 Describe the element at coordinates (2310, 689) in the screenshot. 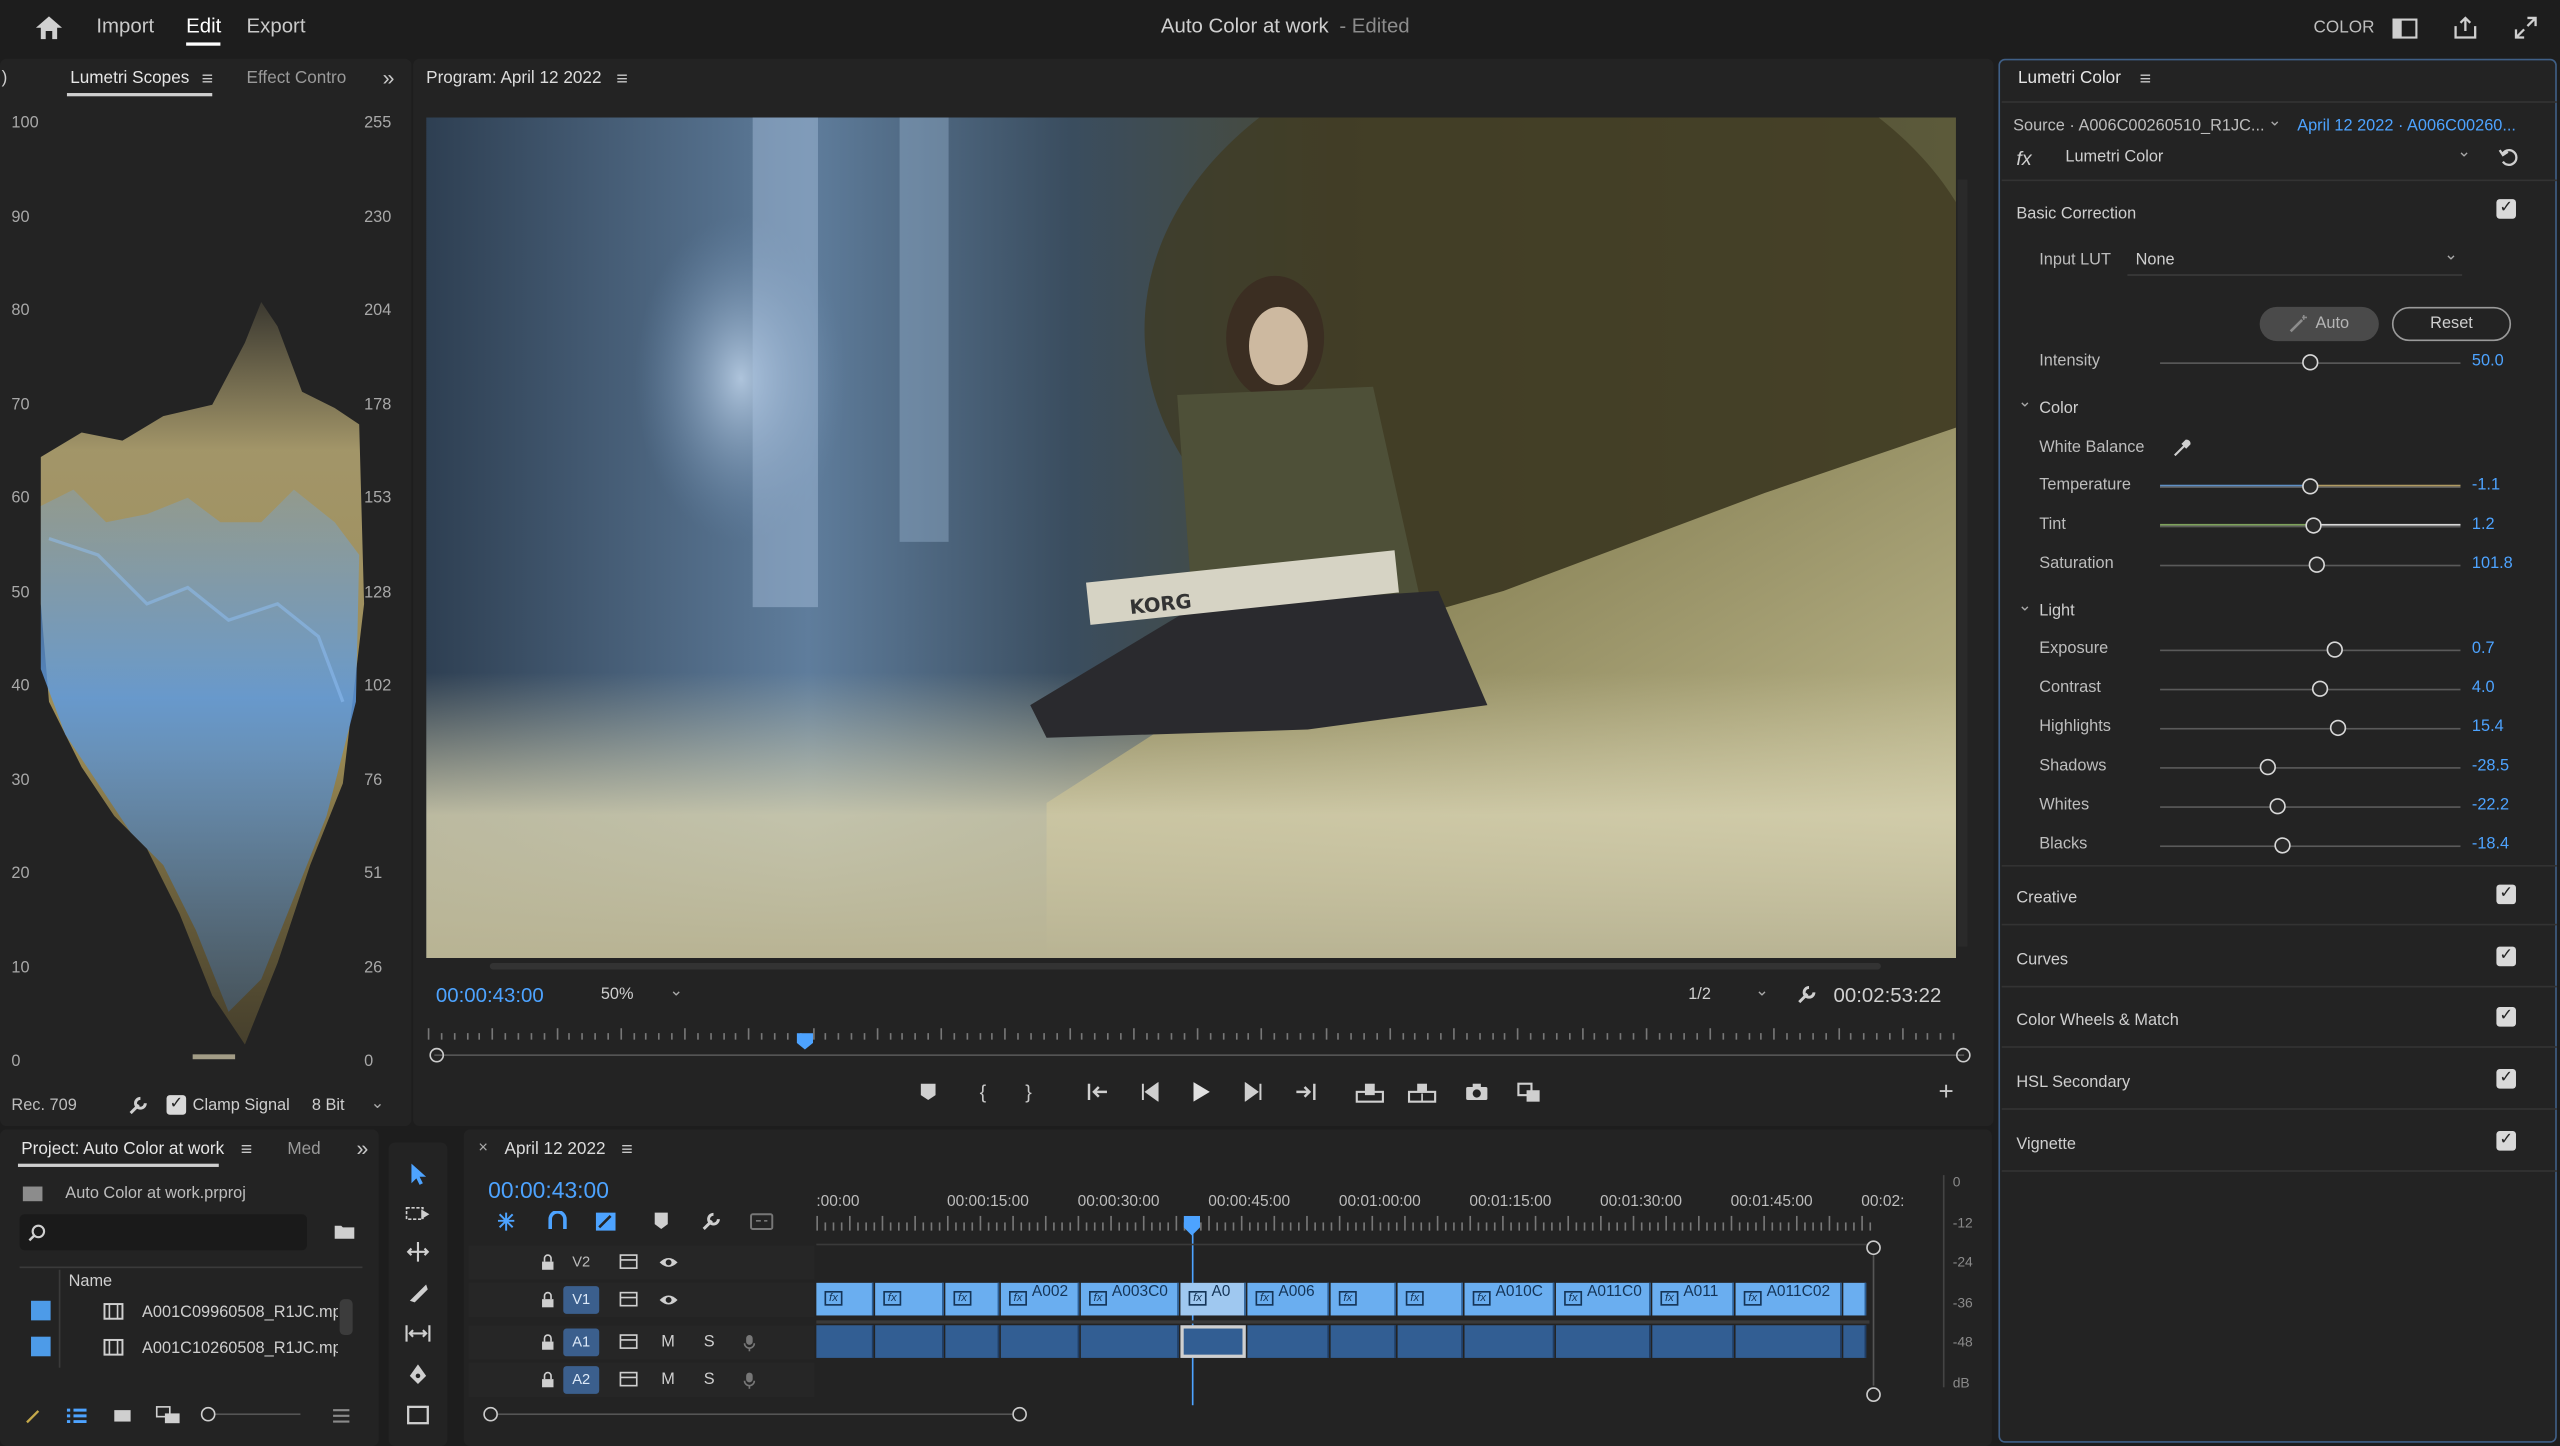

I see `light-slider-contrast-track` at that location.